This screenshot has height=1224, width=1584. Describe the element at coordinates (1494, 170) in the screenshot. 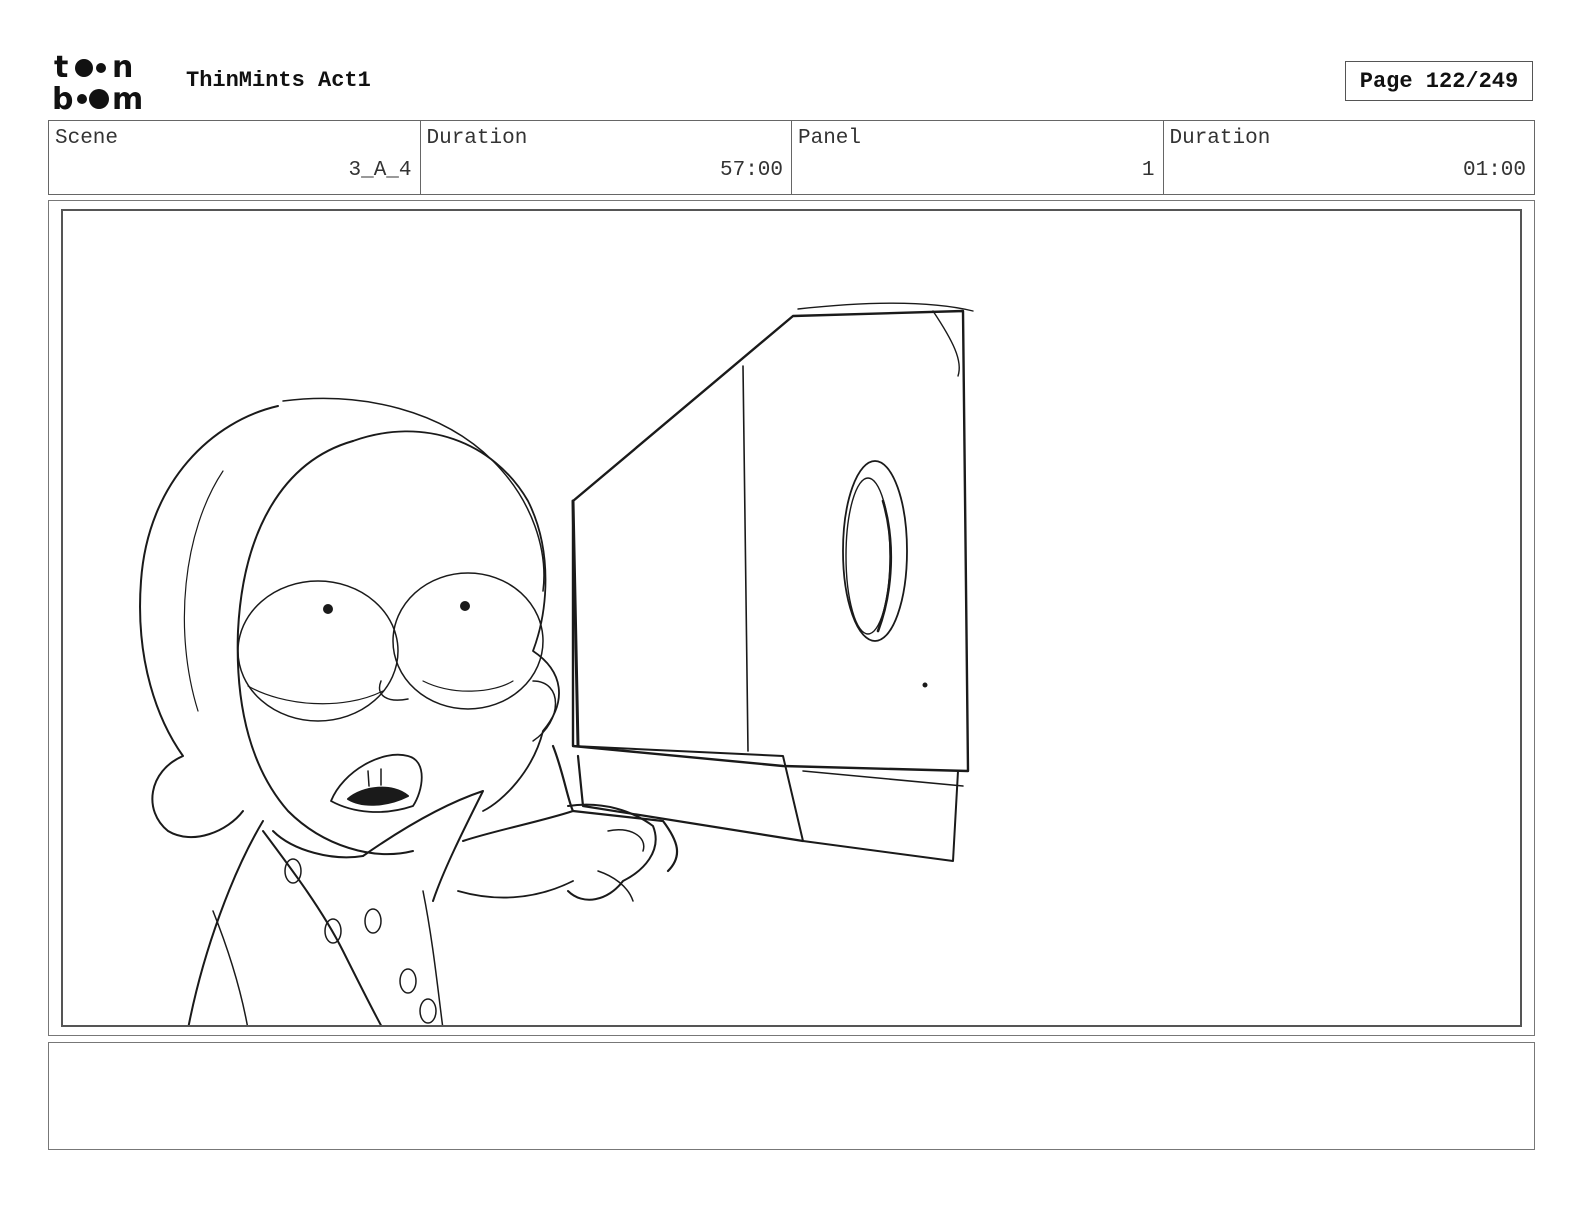

I see `panel-duration-value: 01:00` at that location.